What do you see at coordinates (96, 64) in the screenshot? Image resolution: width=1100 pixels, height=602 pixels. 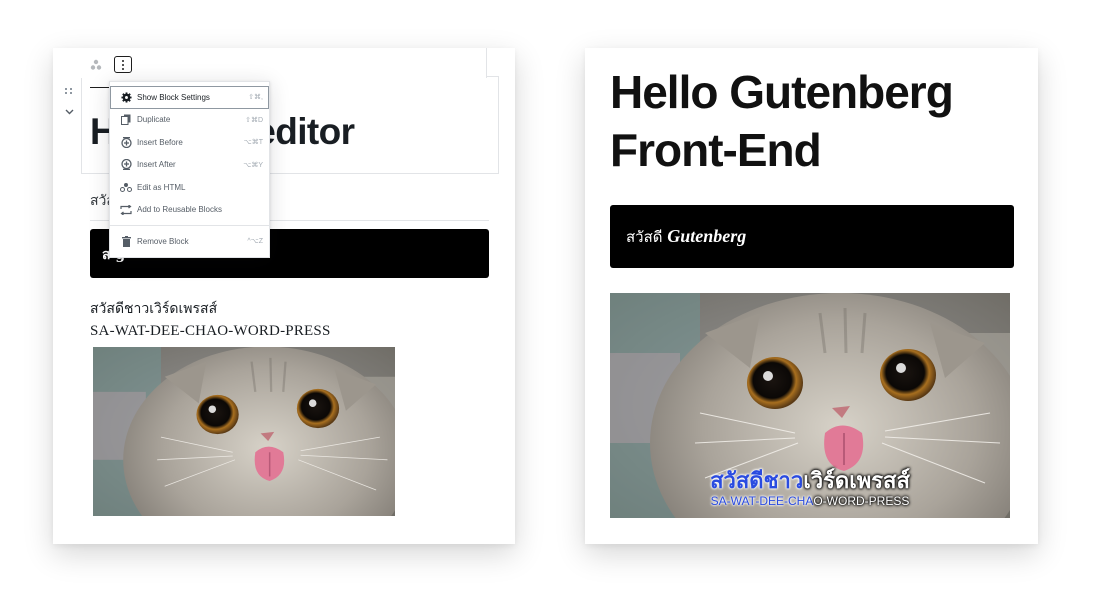 I see `block-type-icon` at bounding box center [96, 64].